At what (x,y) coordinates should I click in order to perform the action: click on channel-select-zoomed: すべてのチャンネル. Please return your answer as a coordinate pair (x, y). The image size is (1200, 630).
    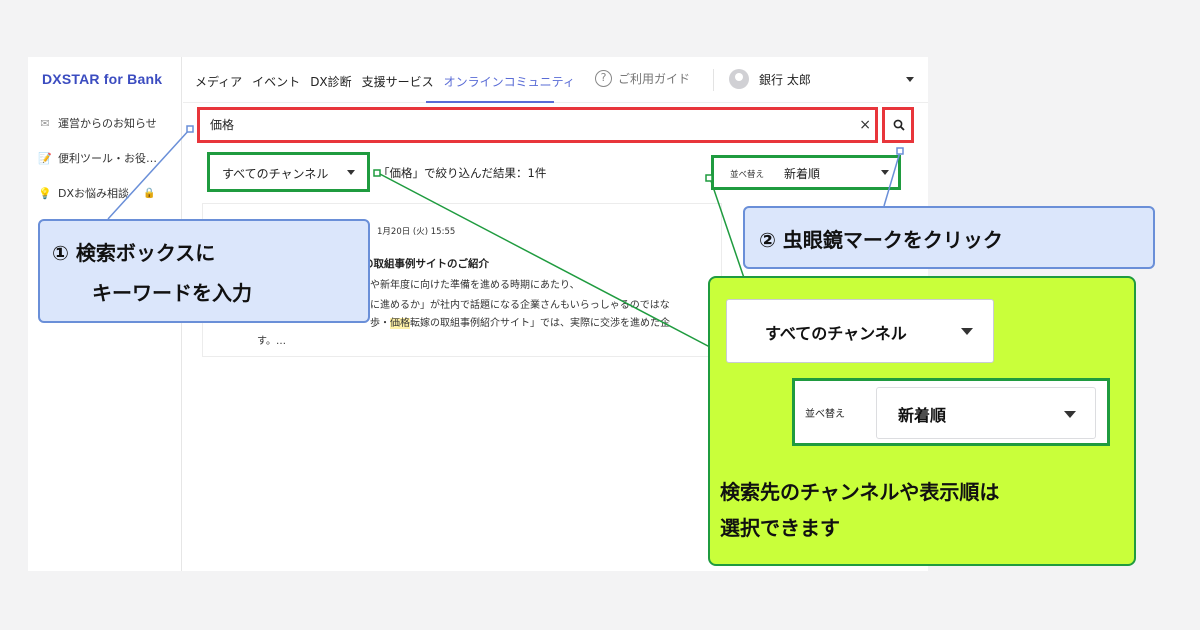
    Looking at the image, I should click on (860, 331).